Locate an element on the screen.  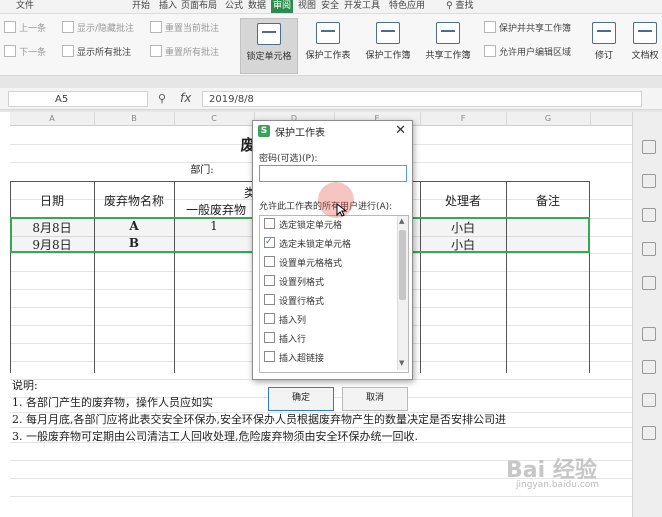
perm-insert-columns: 插入列 is located at coordinates (285, 320).